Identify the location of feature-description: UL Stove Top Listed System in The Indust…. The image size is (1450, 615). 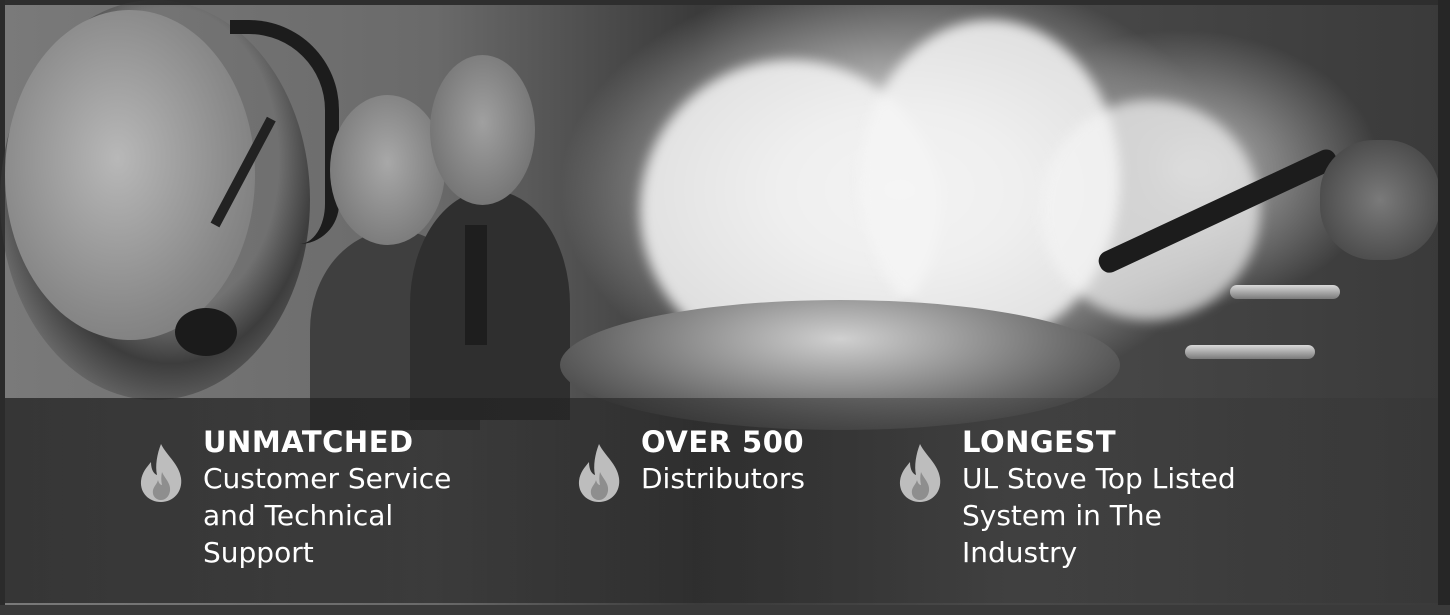
(1099, 515).